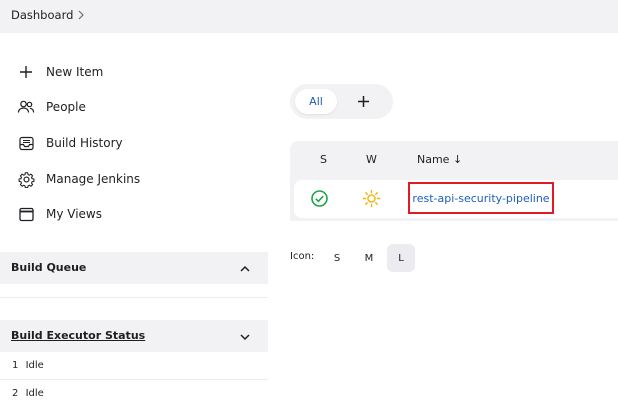  I want to click on icon-size-m-button: M, so click(369, 258).